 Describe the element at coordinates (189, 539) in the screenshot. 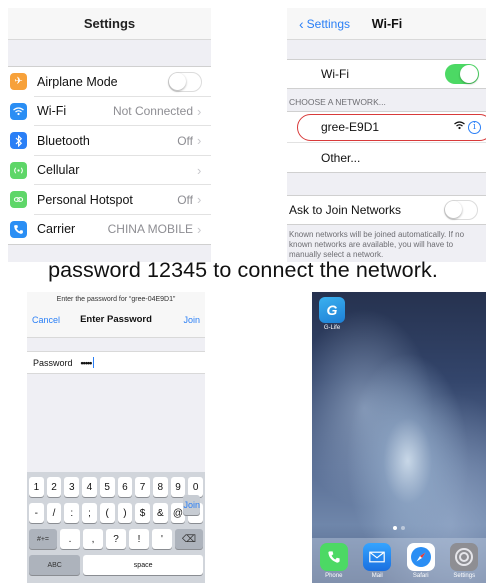

I see `delete-icon: ⌫` at that location.